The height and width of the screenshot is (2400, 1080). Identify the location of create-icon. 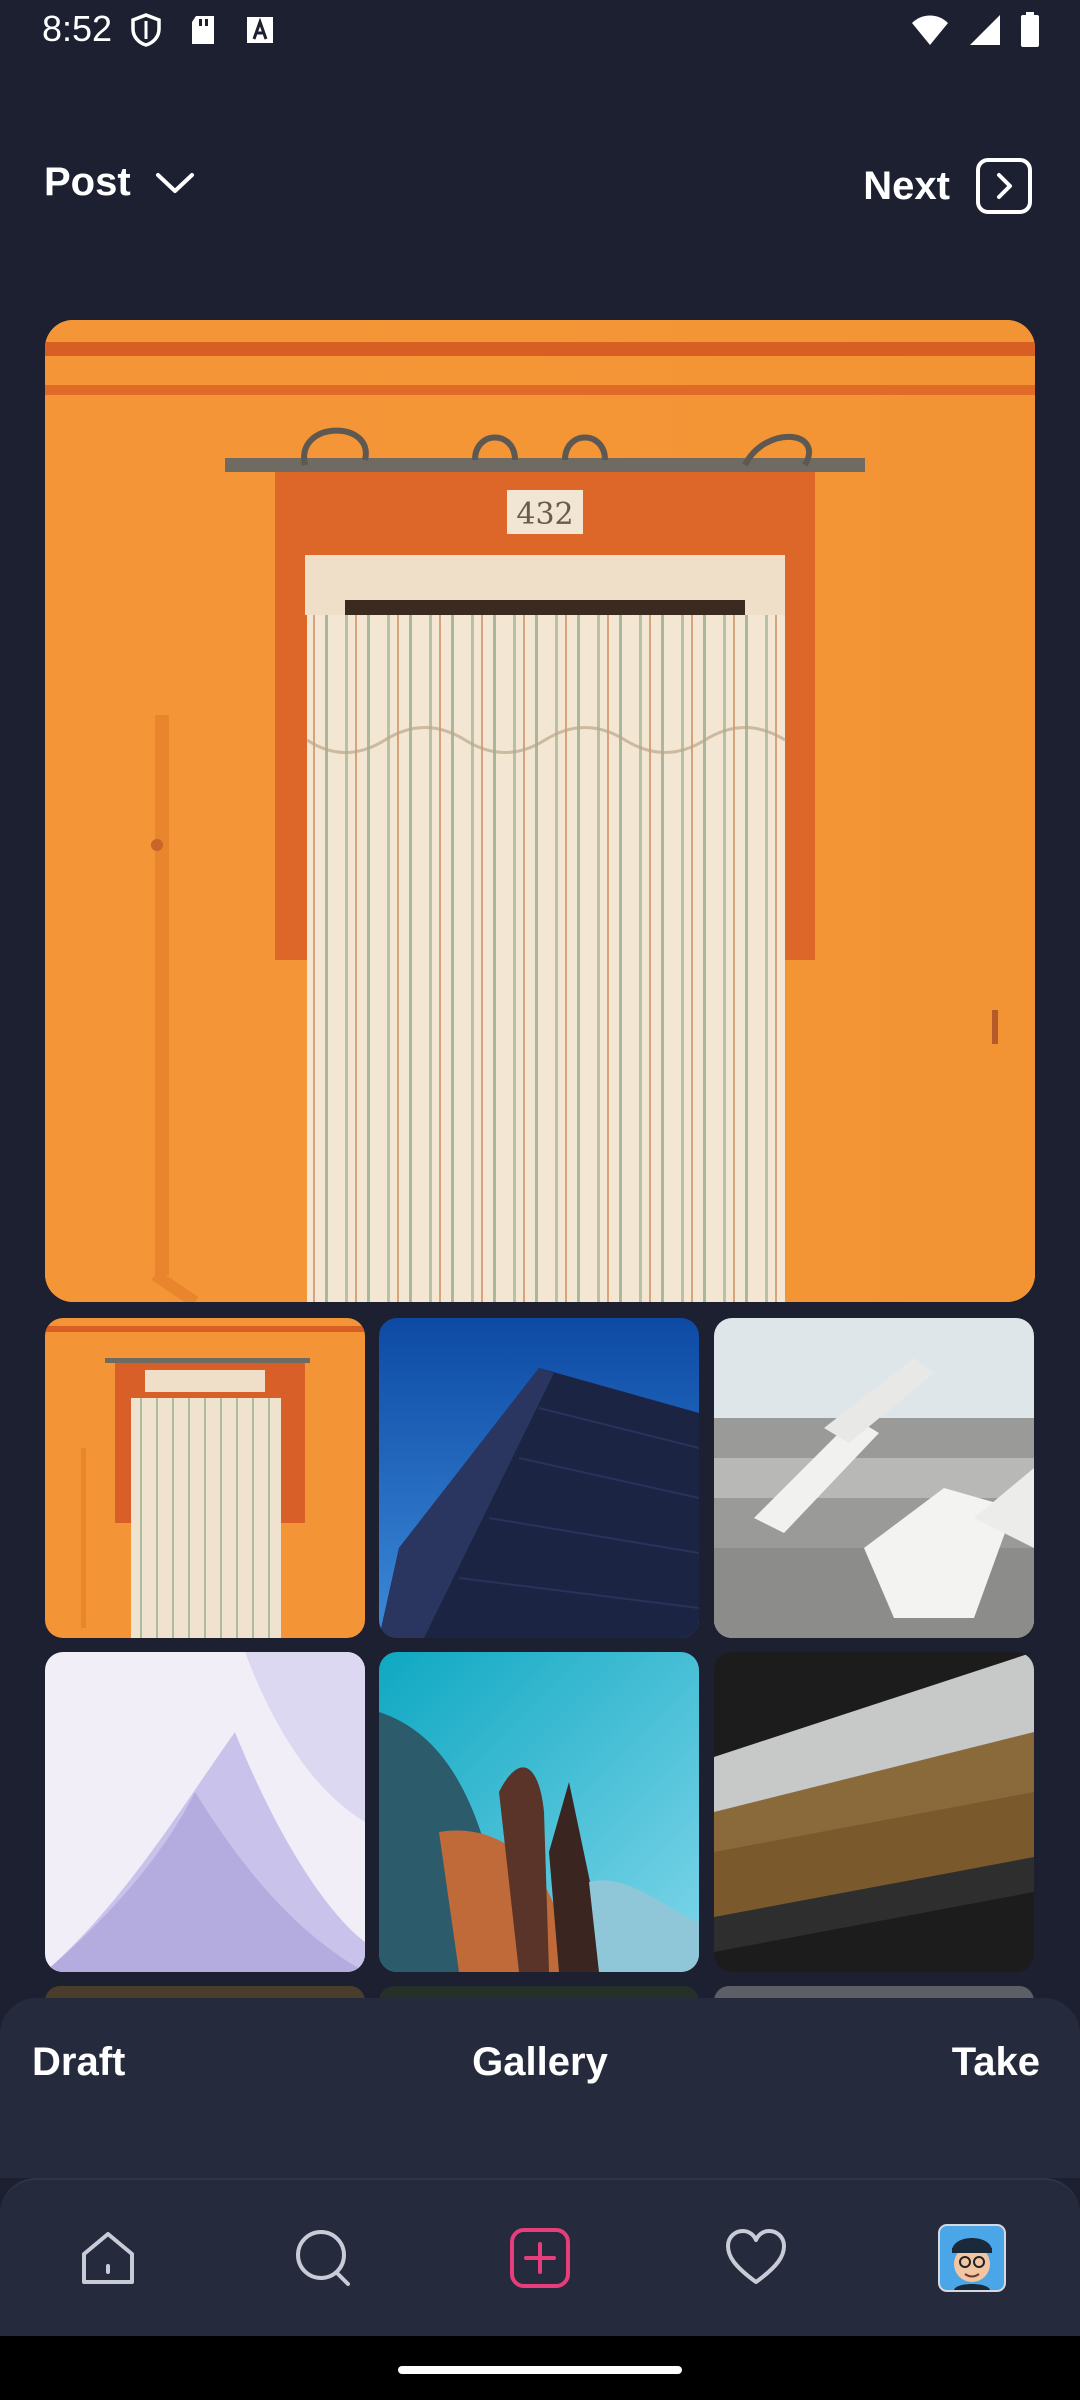
(540, 2258).